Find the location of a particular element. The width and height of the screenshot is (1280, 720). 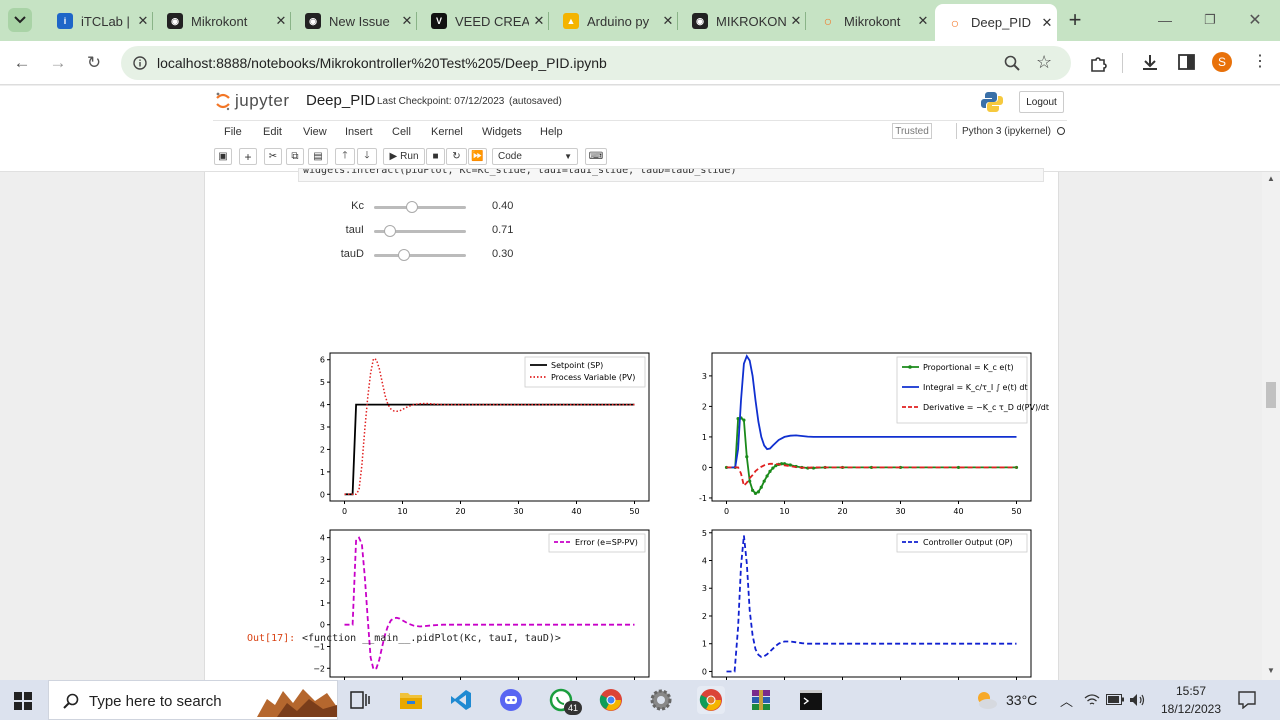

discord-icon is located at coordinates (511, 700).